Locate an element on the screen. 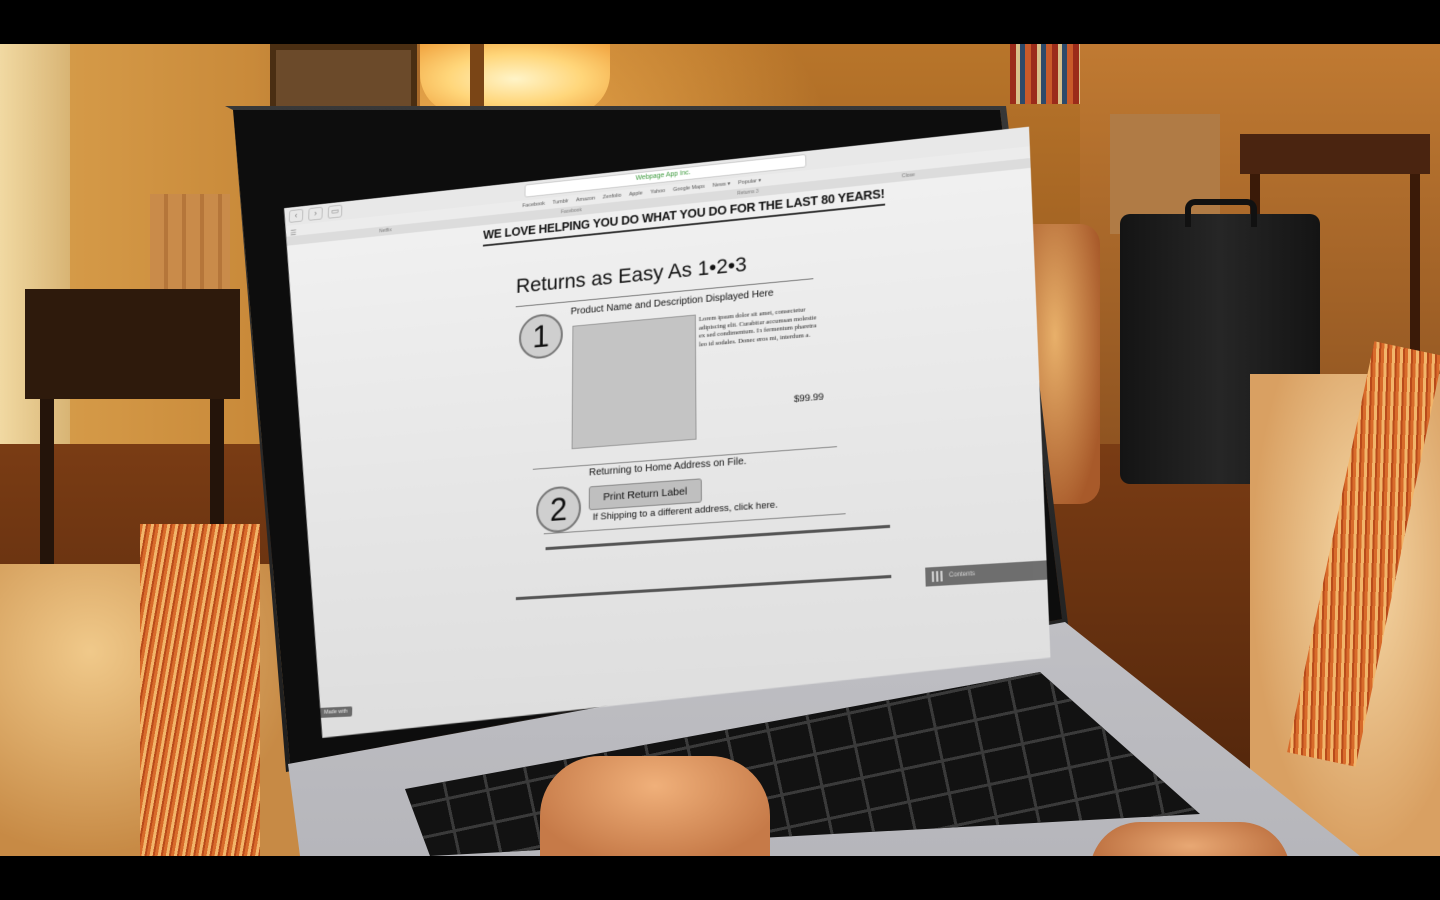 The image size is (1440, 900). side-table is located at coordinates (1335, 154).